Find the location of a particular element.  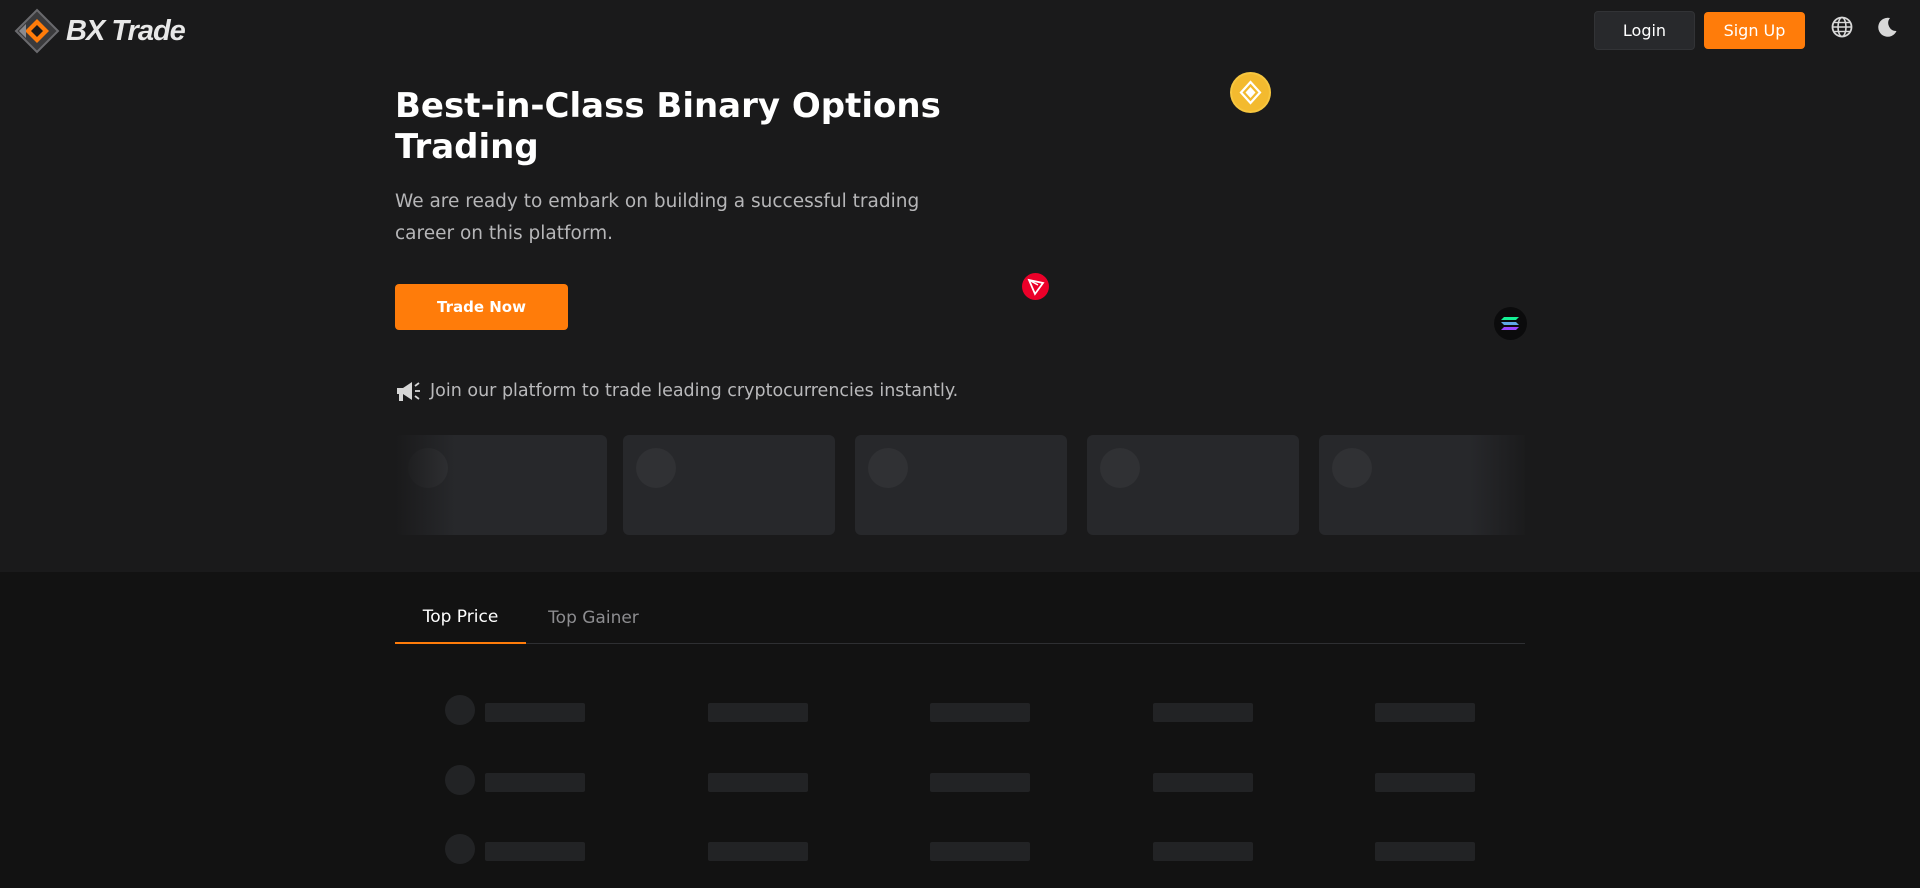

brand-logo: BX Trade is located at coordinates (100, 31).